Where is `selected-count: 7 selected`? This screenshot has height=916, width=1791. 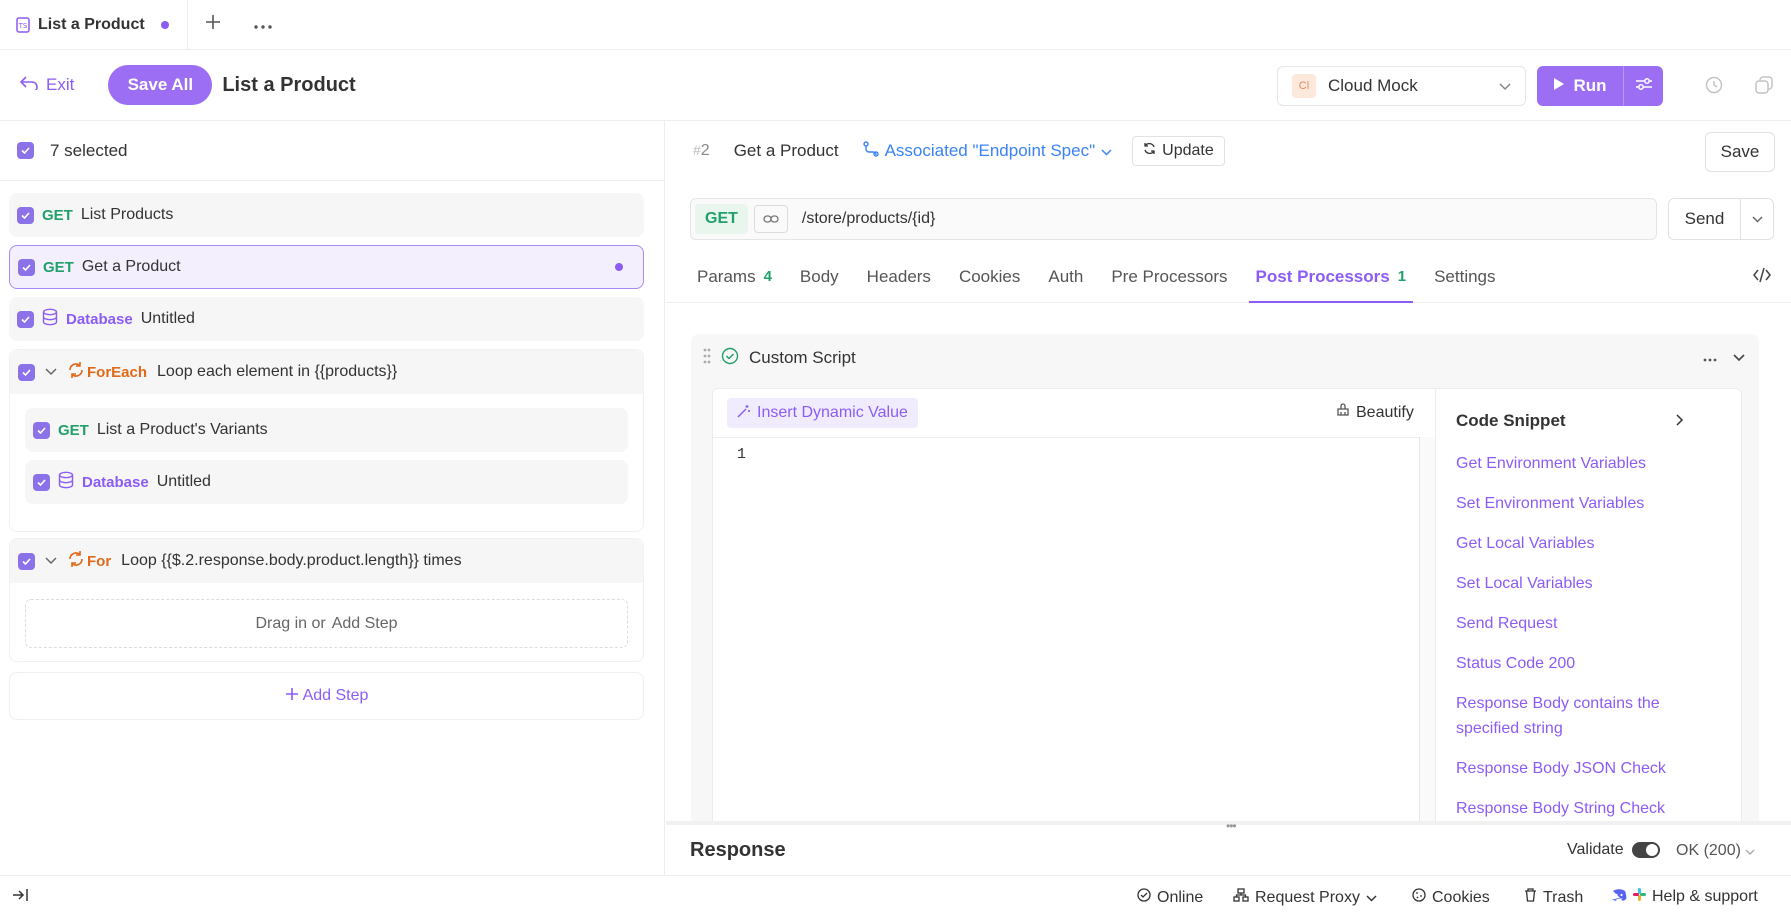
selected-count: 7 selected is located at coordinates (89, 150).